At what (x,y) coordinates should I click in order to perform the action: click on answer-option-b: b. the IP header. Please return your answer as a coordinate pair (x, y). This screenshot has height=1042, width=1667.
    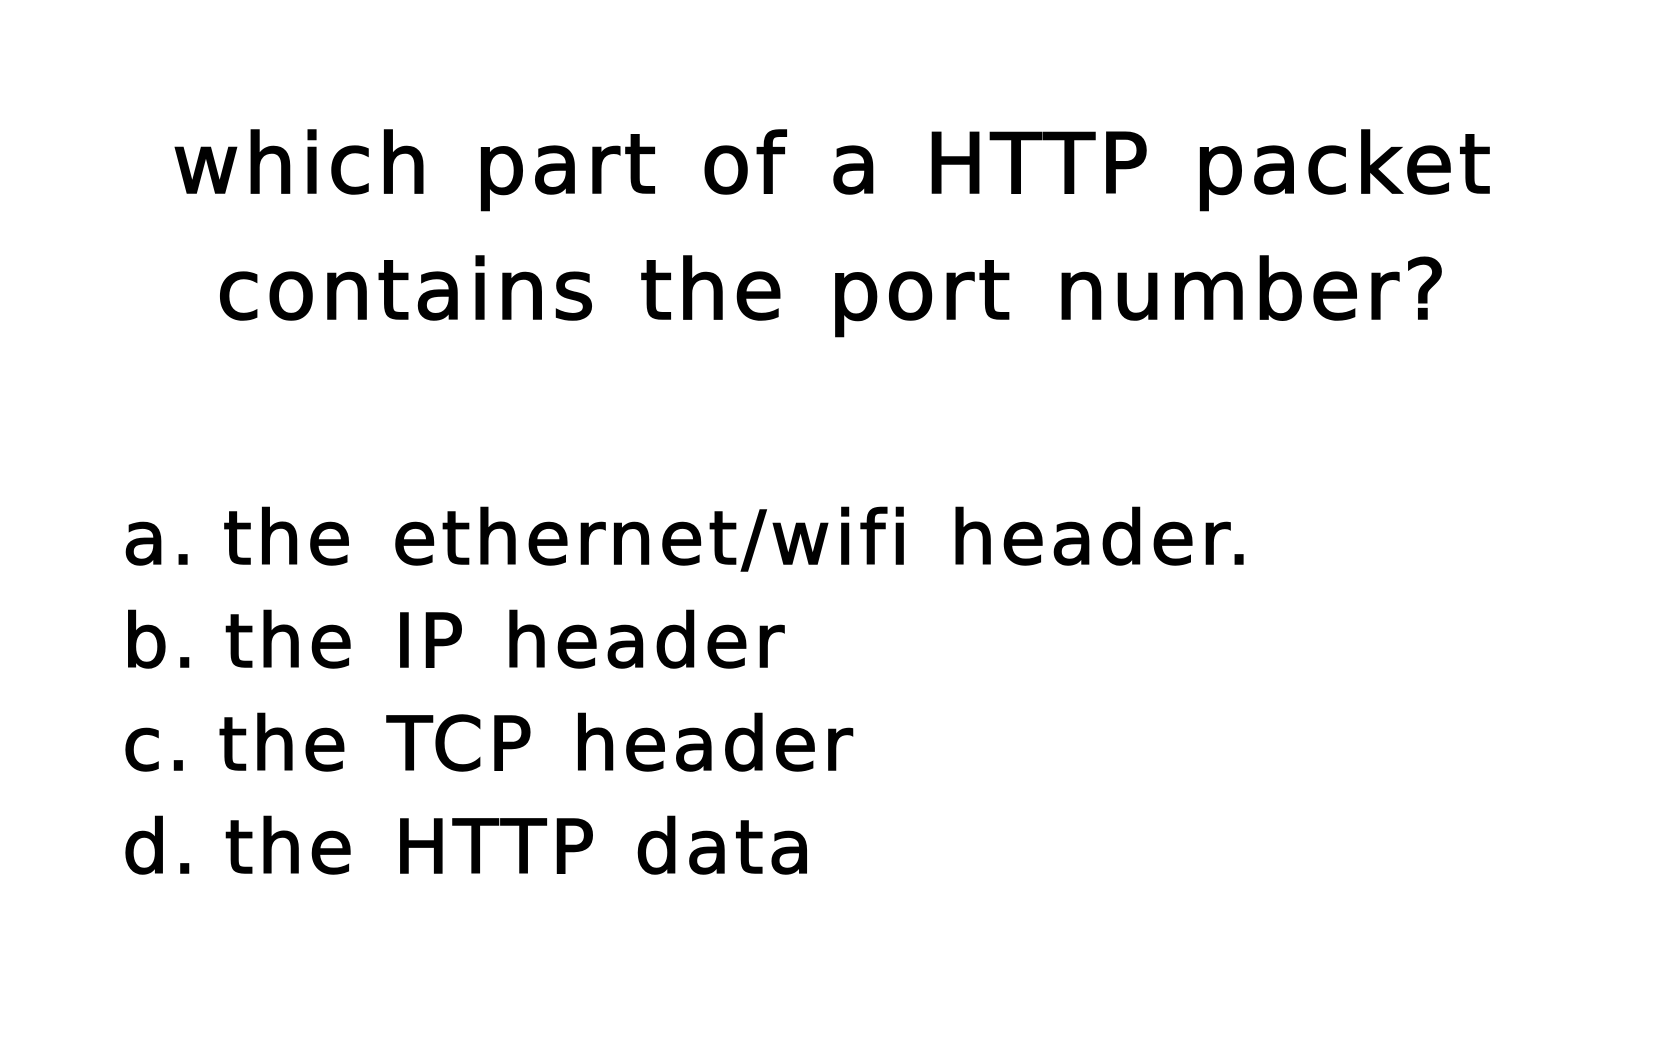
    Looking at the image, I should click on (688, 642).